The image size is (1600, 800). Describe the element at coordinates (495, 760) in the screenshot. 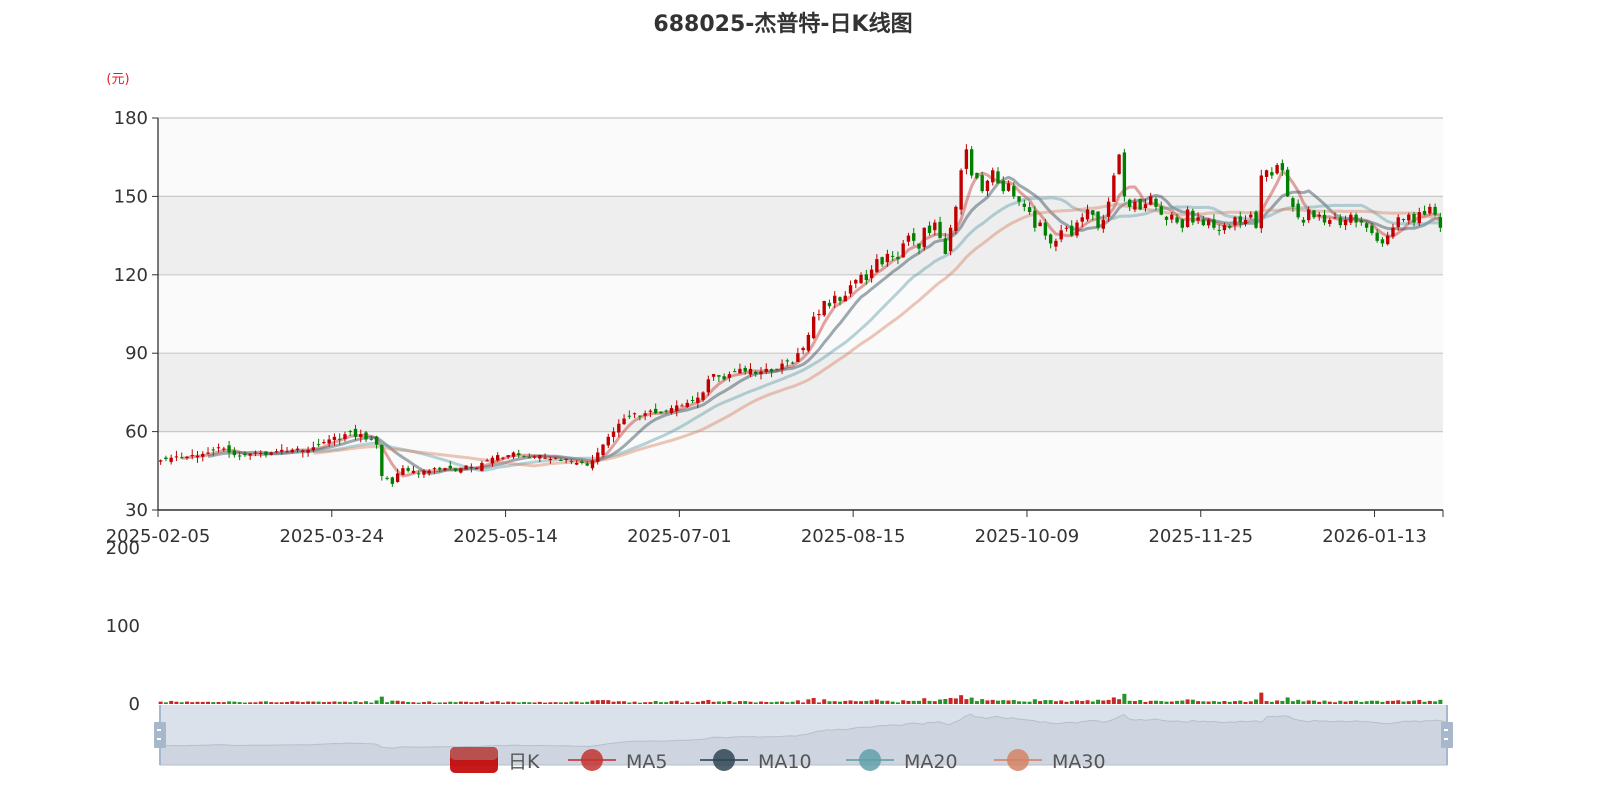

I see `legend-item-日k: 日K` at that location.